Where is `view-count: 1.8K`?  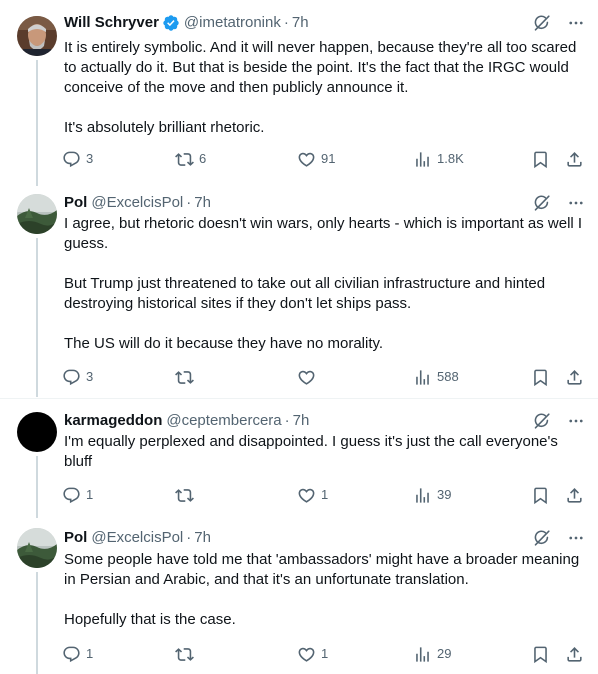
view-count: 1.8K is located at coordinates (450, 158).